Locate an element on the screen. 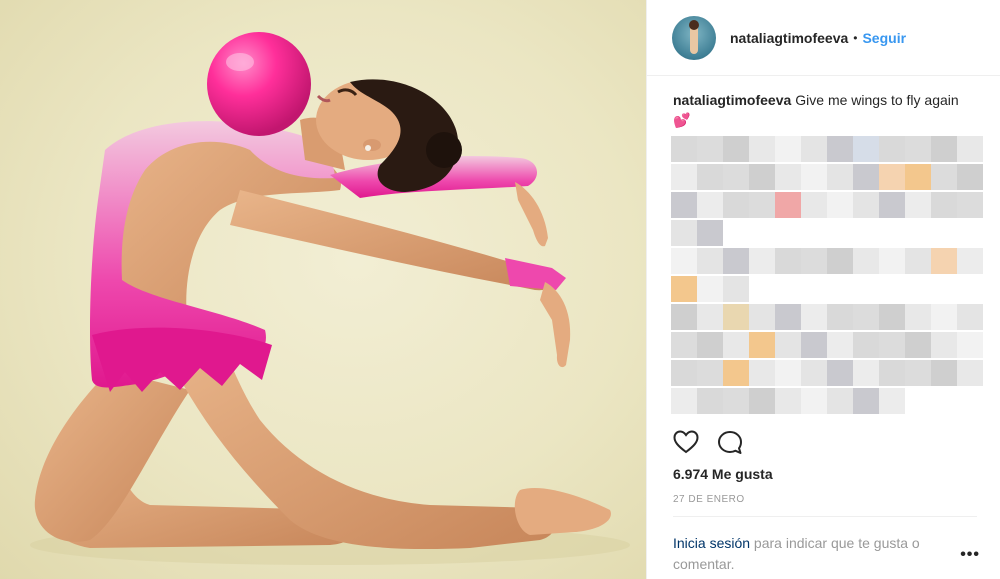 The image size is (1000, 579). post-date: 27 DE ENERO is located at coordinates (709, 499).